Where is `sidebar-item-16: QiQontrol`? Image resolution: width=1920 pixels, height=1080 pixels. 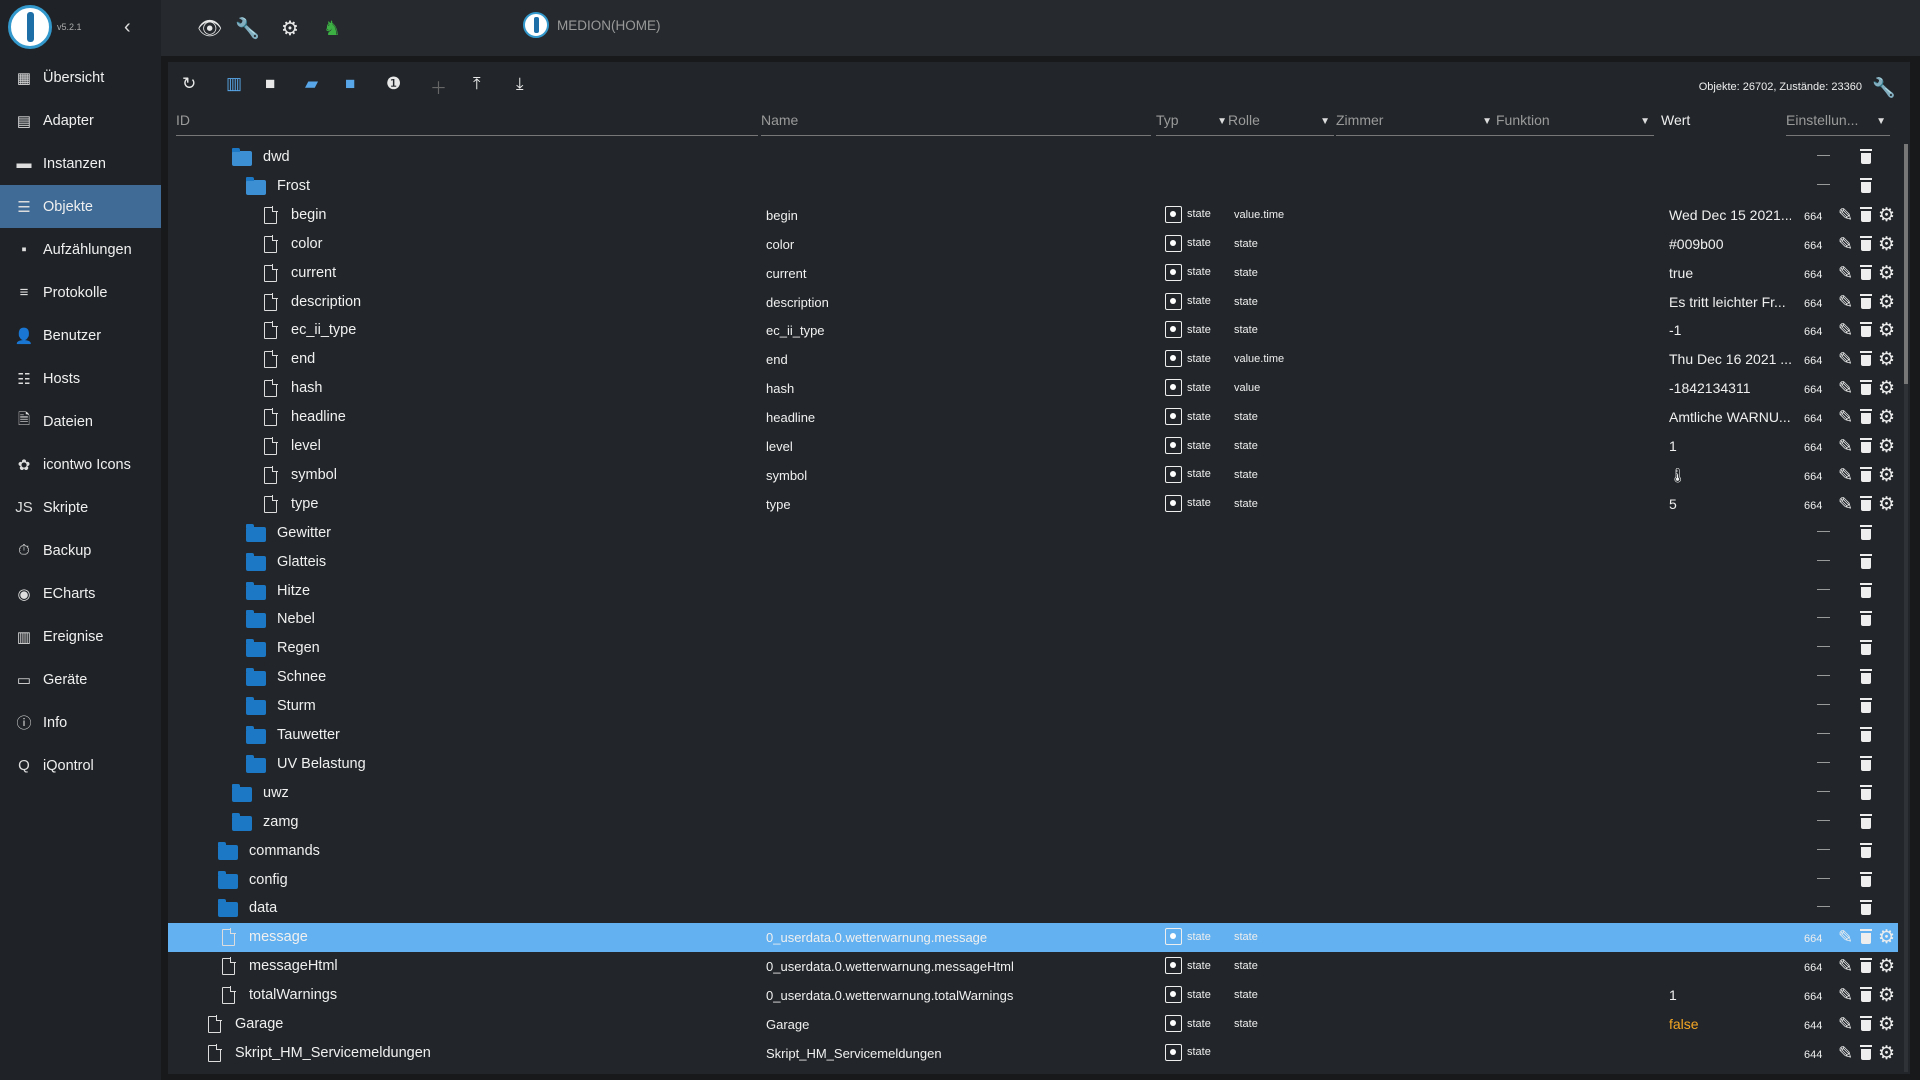
sidebar-item-16: QiQontrol is located at coordinates (80, 765).